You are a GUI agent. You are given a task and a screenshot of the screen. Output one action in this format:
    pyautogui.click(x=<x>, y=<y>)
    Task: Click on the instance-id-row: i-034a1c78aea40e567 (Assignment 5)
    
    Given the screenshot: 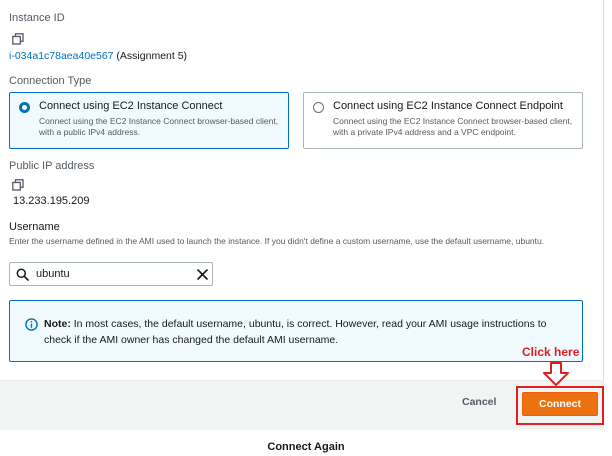 What is the action you would take?
    pyautogui.click(x=98, y=56)
    